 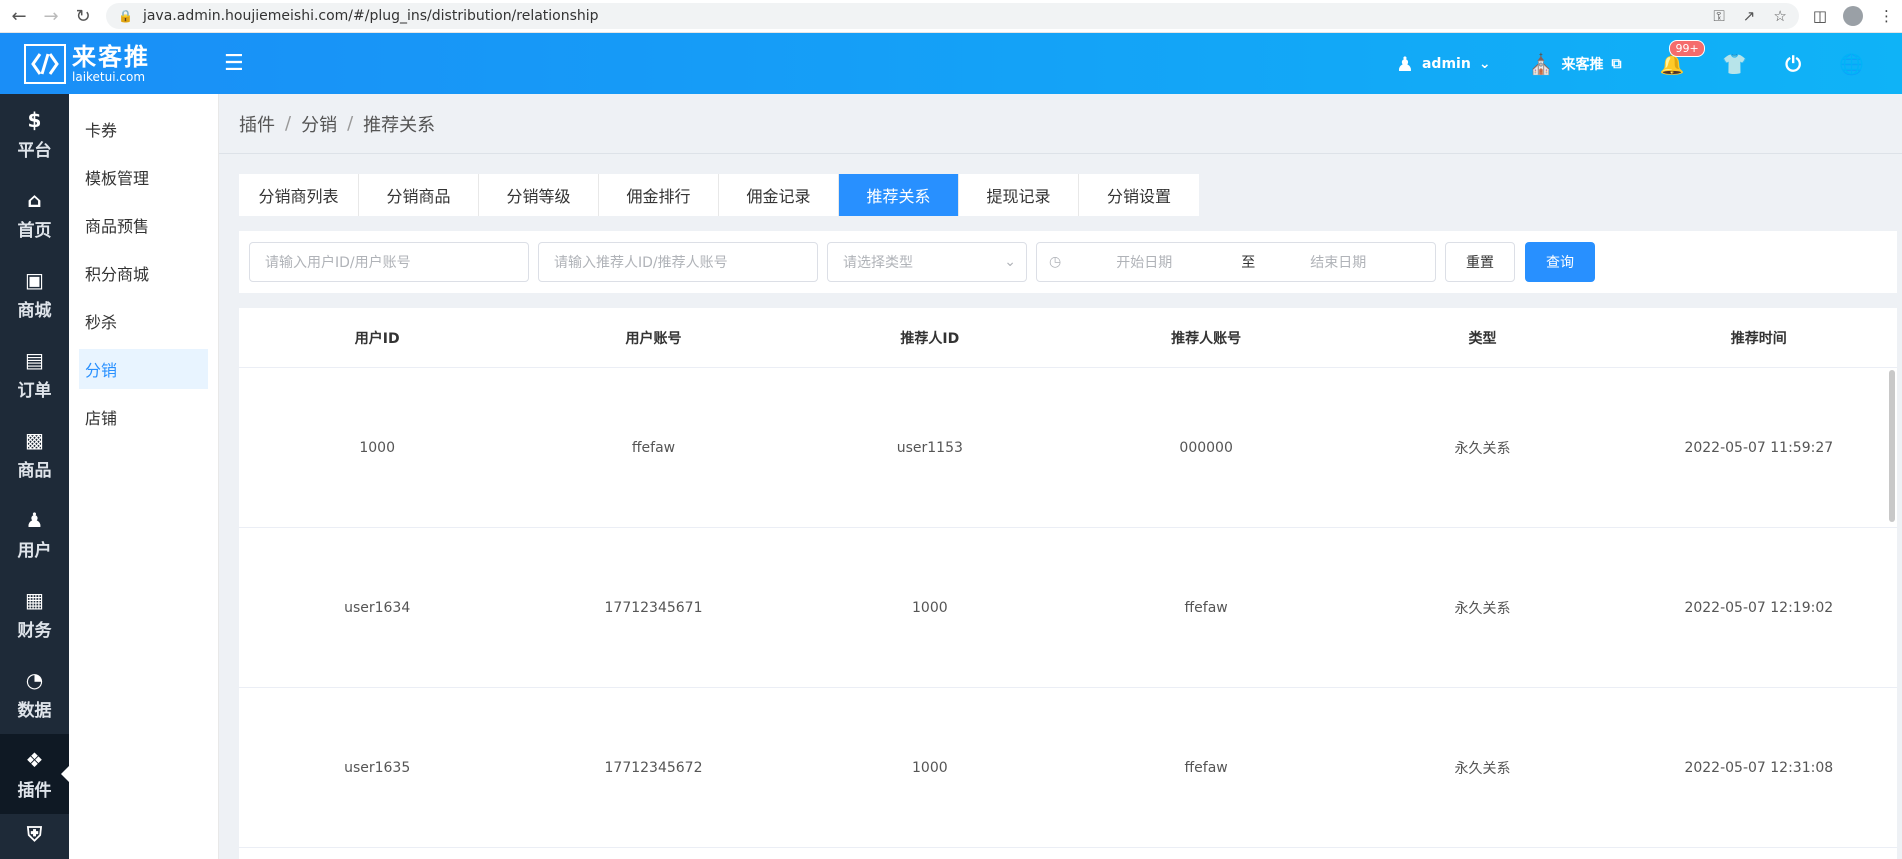 What do you see at coordinates (899, 195) in the screenshot?
I see `tab-referral-relationship: 推荐关系` at bounding box center [899, 195].